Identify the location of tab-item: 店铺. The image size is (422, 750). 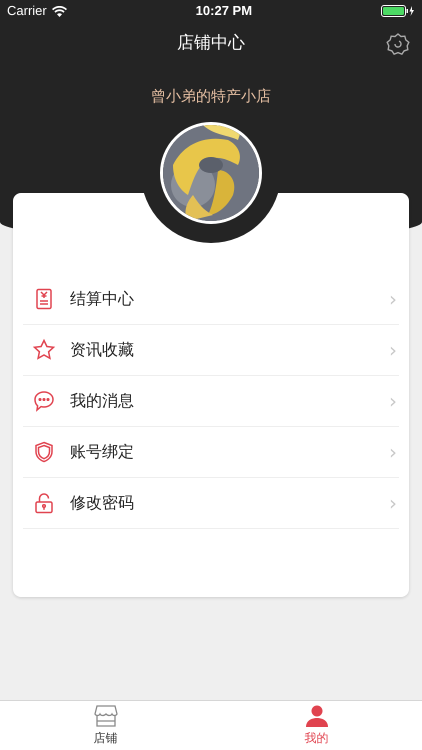
(105, 725).